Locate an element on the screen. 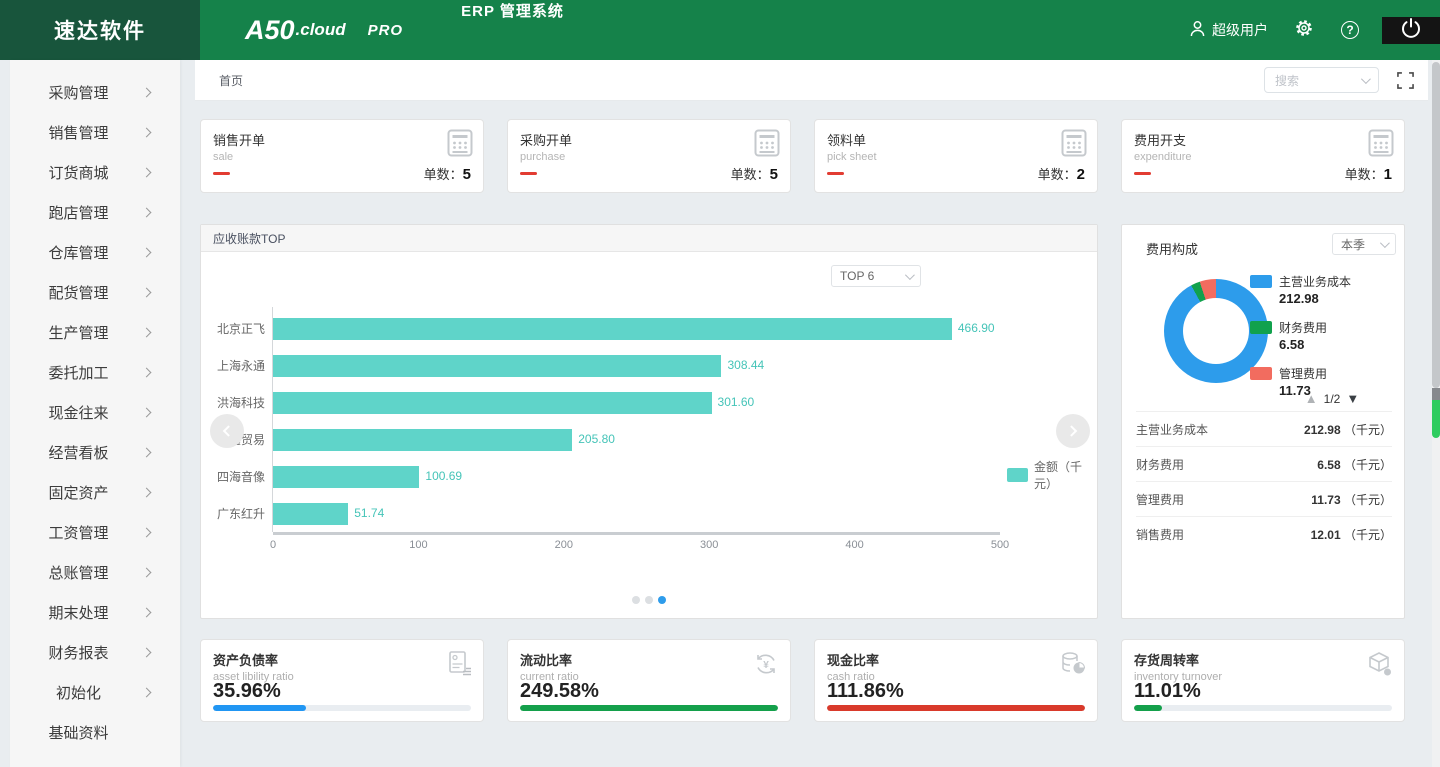  bar-value-label: 205.80 is located at coordinates (596, 438).